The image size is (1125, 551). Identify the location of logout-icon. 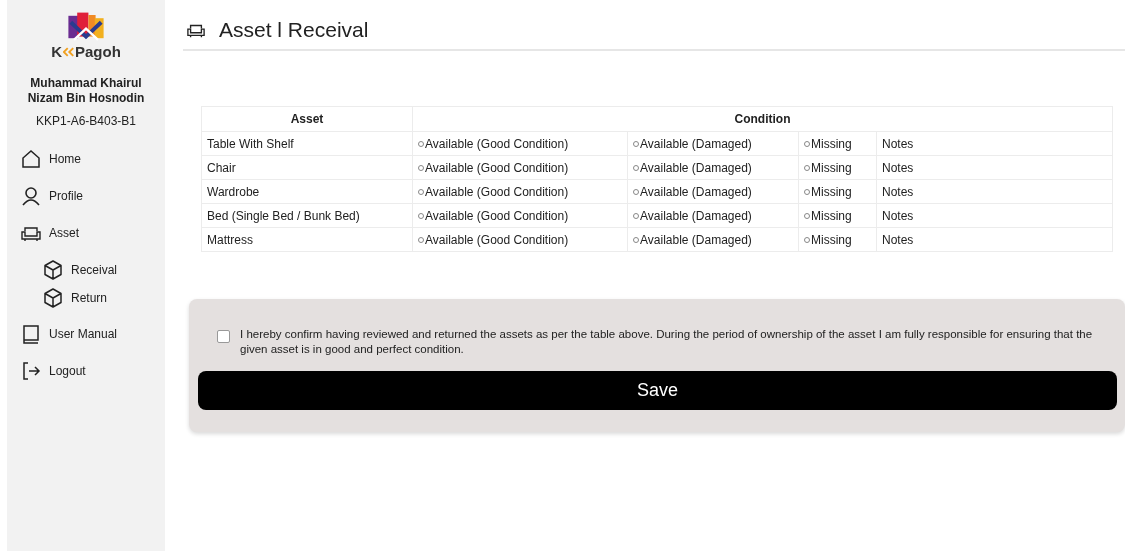
(31, 371).